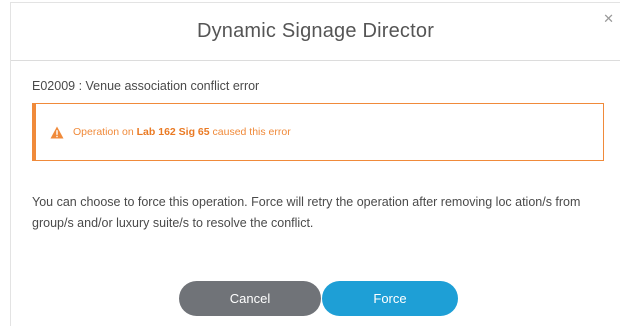  Describe the element at coordinates (390, 298) in the screenshot. I see `force-button: Force` at that location.